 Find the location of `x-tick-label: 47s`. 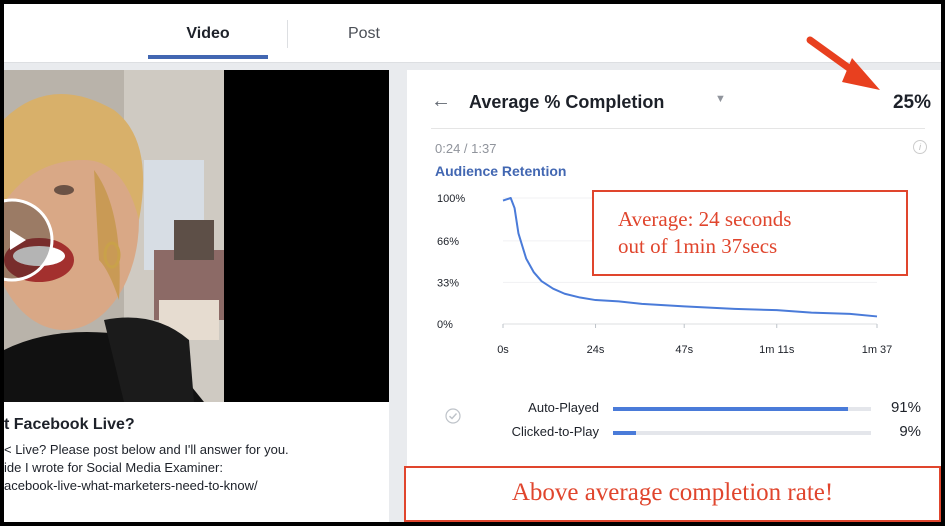

x-tick-label: 47s is located at coordinates (684, 350).